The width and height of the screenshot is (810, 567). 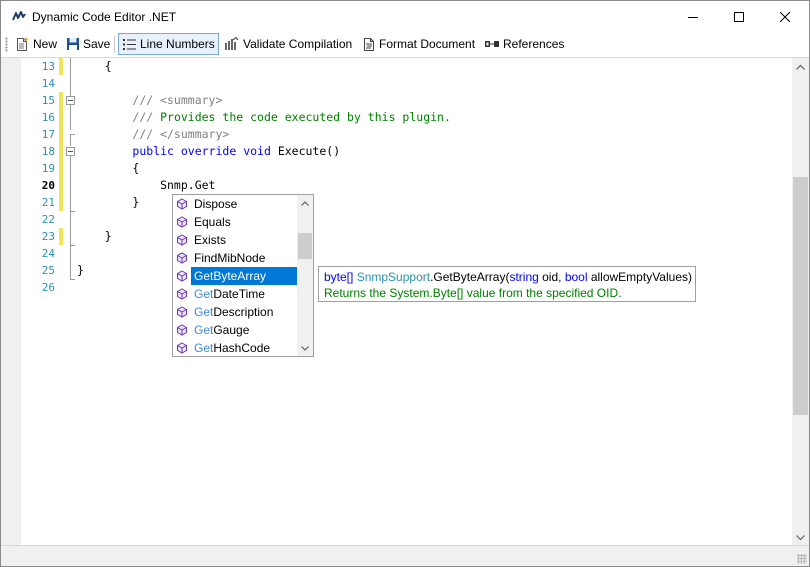 I want to click on scroll-down-button, so click(x=800, y=537).